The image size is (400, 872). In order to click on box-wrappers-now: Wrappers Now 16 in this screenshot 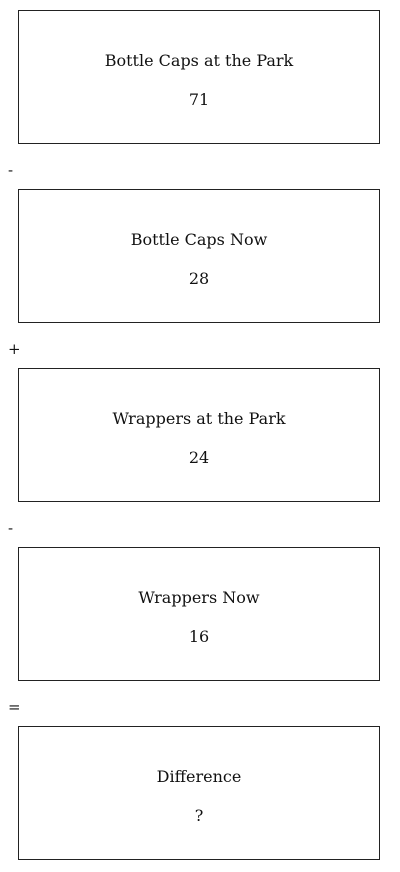, I will do `click(199, 614)`.